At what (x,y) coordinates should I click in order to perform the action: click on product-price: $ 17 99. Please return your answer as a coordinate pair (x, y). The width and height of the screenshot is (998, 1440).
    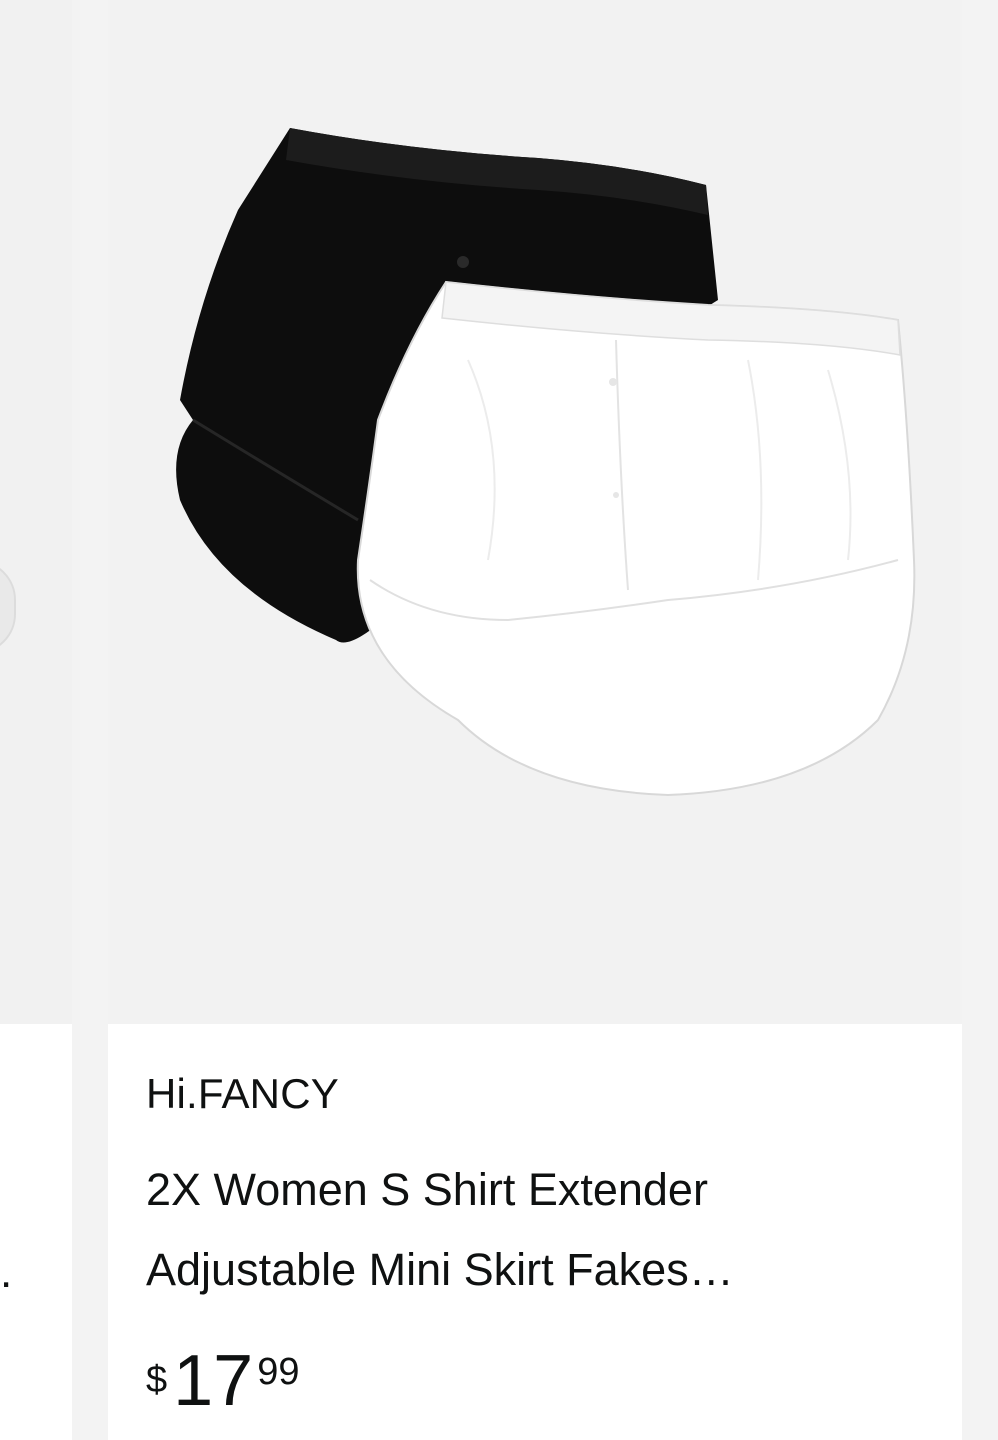
    Looking at the image, I should click on (223, 1381).